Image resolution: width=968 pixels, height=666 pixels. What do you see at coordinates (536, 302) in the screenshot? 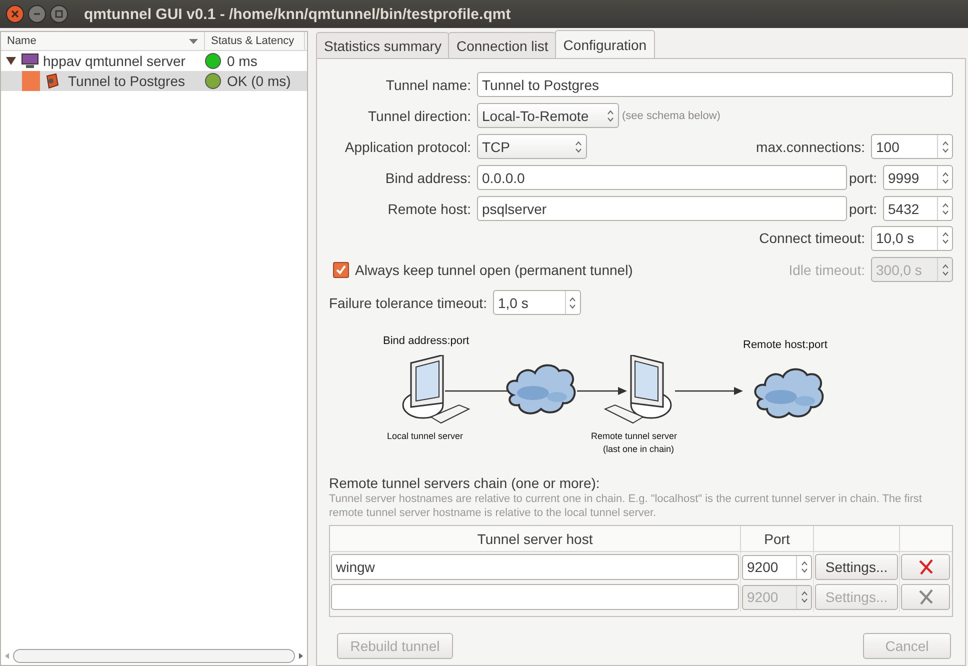
I see `spin-box: 1,0 s` at bounding box center [536, 302].